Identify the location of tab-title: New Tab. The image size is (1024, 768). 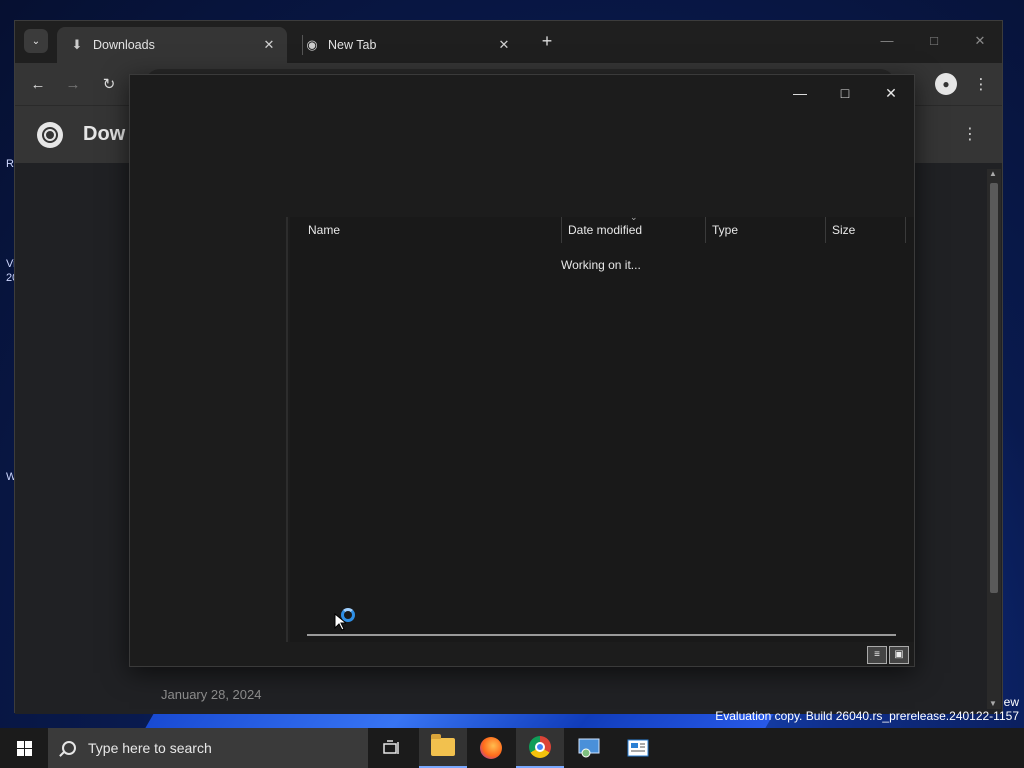
(352, 45).